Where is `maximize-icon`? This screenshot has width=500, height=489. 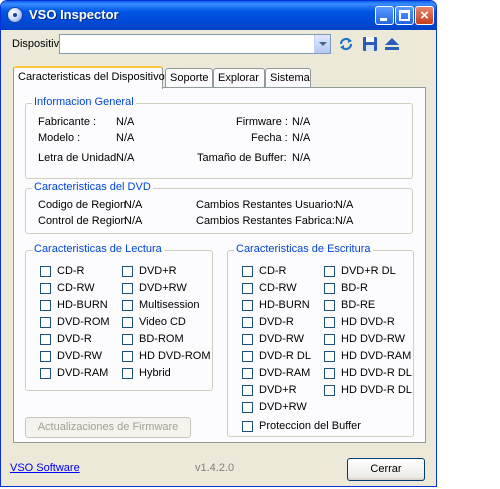
maximize-icon is located at coordinates (404, 15).